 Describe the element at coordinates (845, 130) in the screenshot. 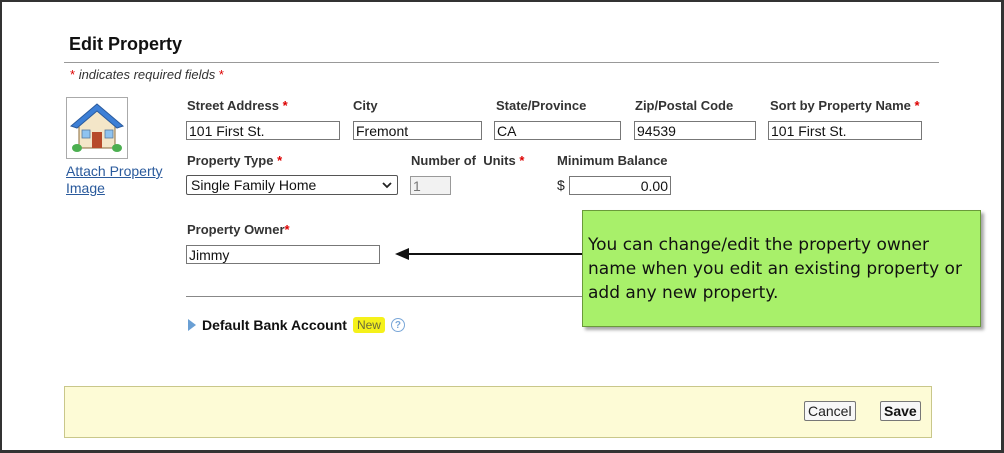

I see `sort-name-input` at that location.